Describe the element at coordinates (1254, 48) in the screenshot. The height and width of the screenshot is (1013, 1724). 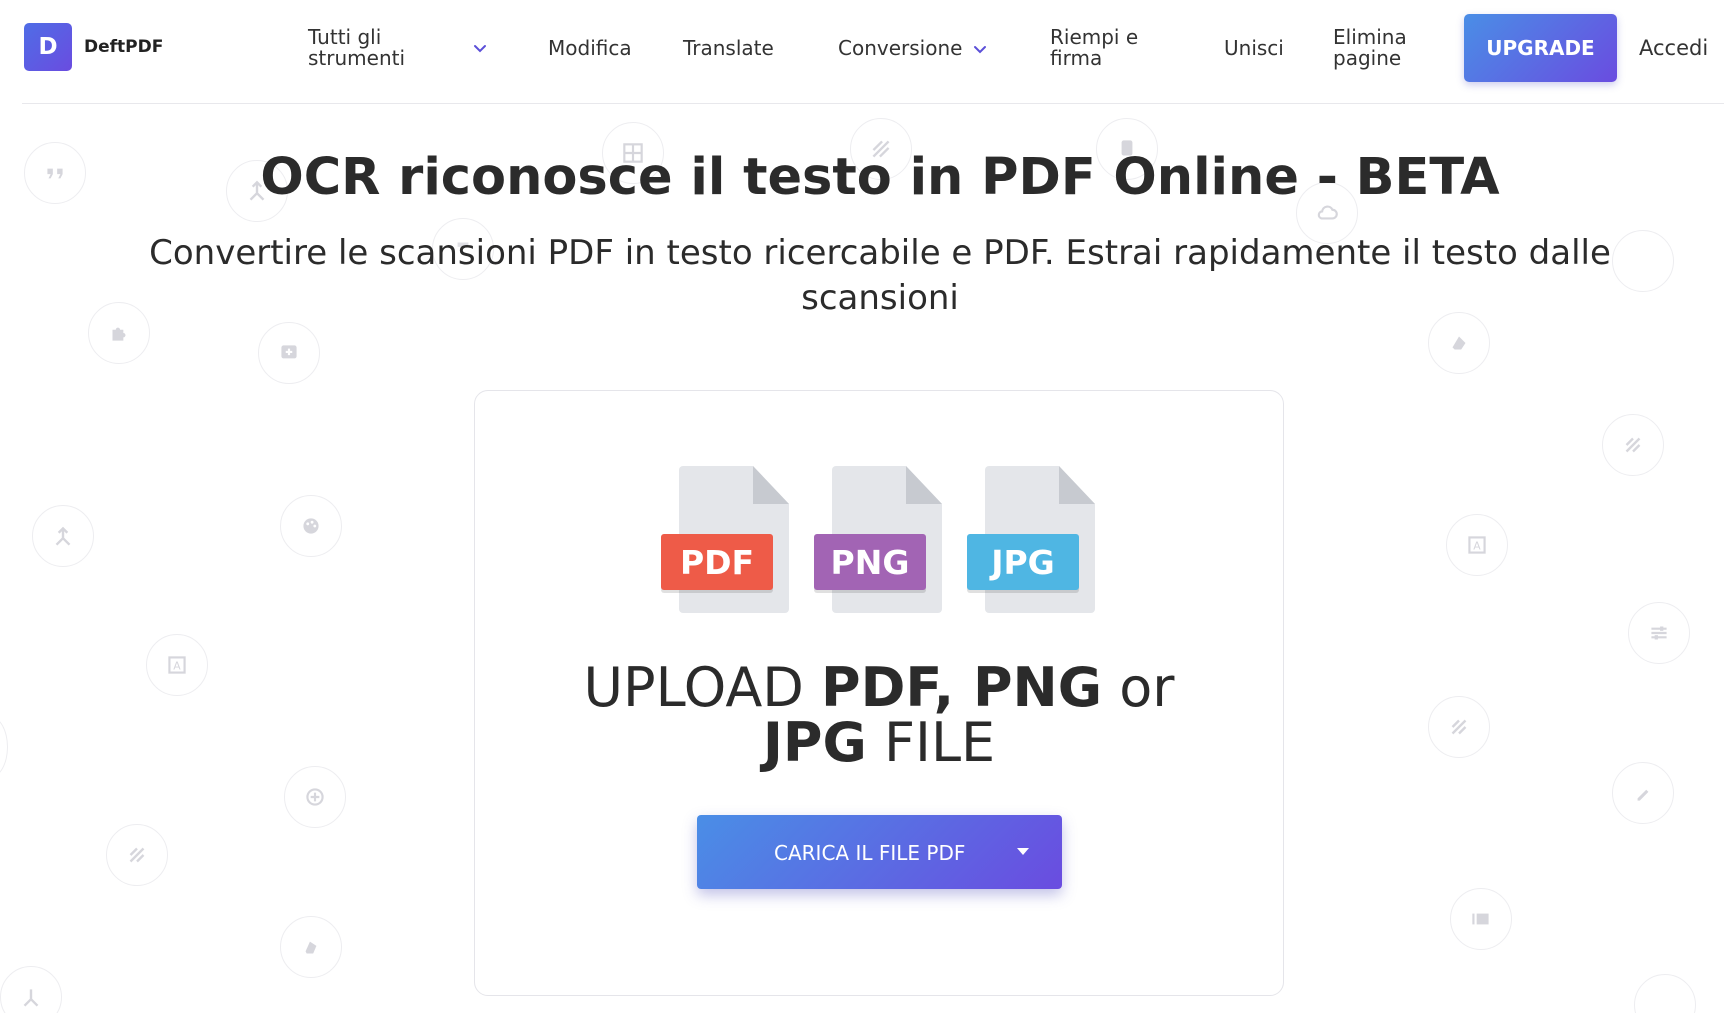
I see `nav-merge: Unisci` at that location.